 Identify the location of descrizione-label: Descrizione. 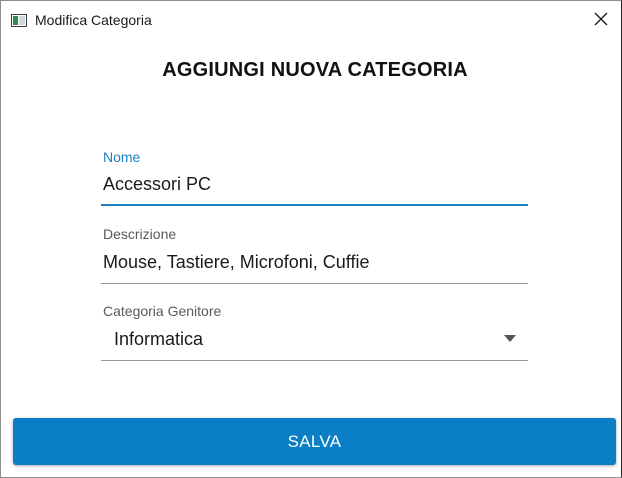
(140, 234).